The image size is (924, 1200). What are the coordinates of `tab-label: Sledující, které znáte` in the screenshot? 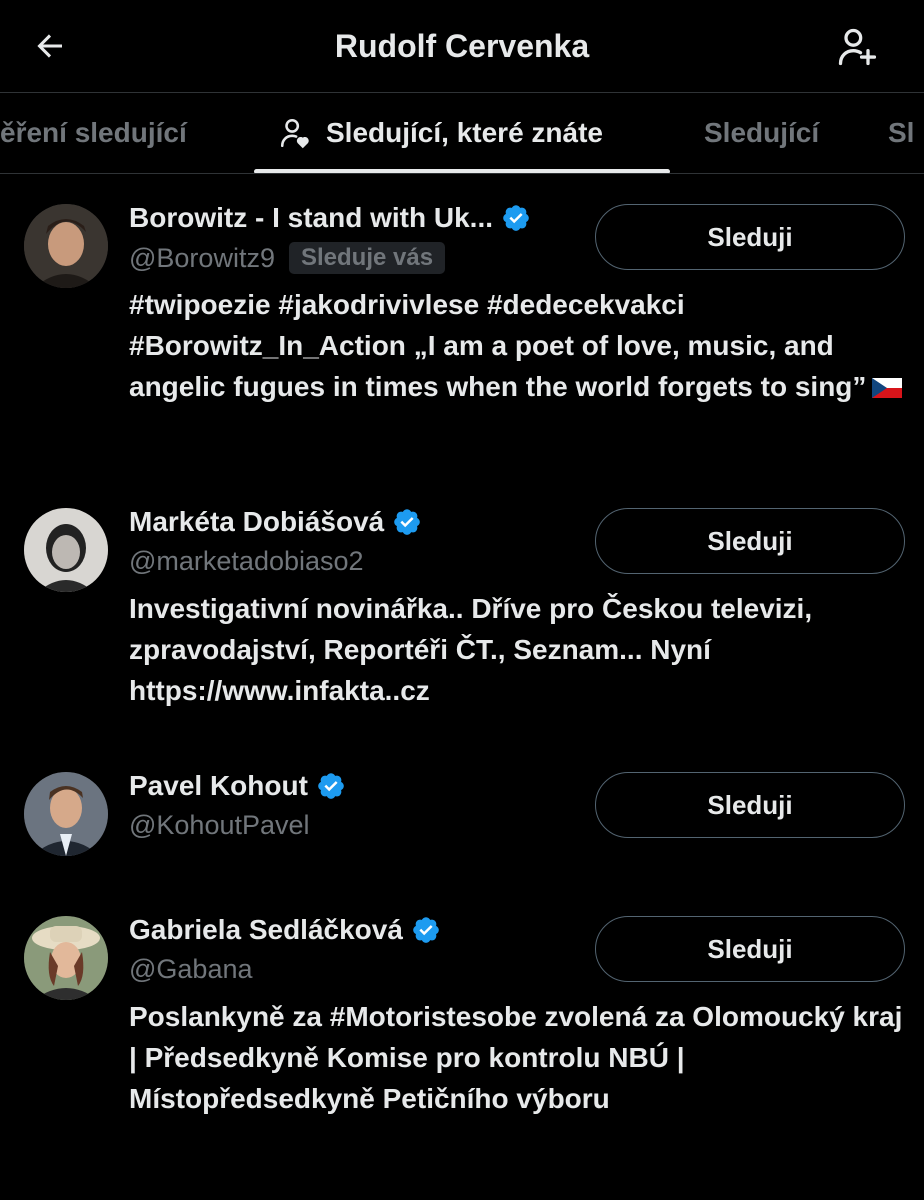 It's located at (464, 132).